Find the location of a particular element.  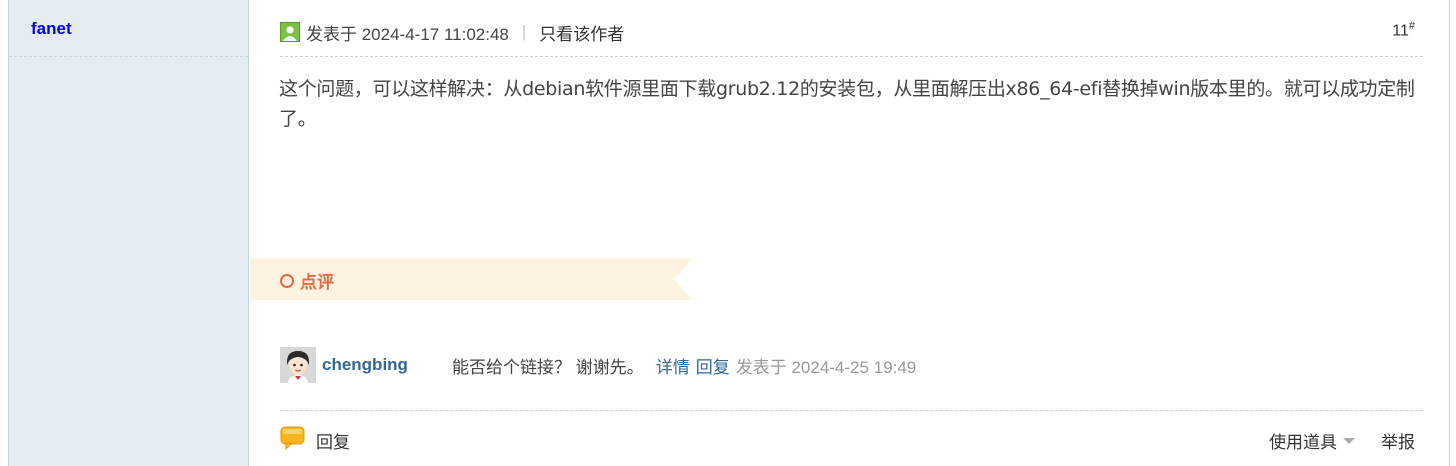

comments-banner: 点评 is located at coordinates (471, 279).